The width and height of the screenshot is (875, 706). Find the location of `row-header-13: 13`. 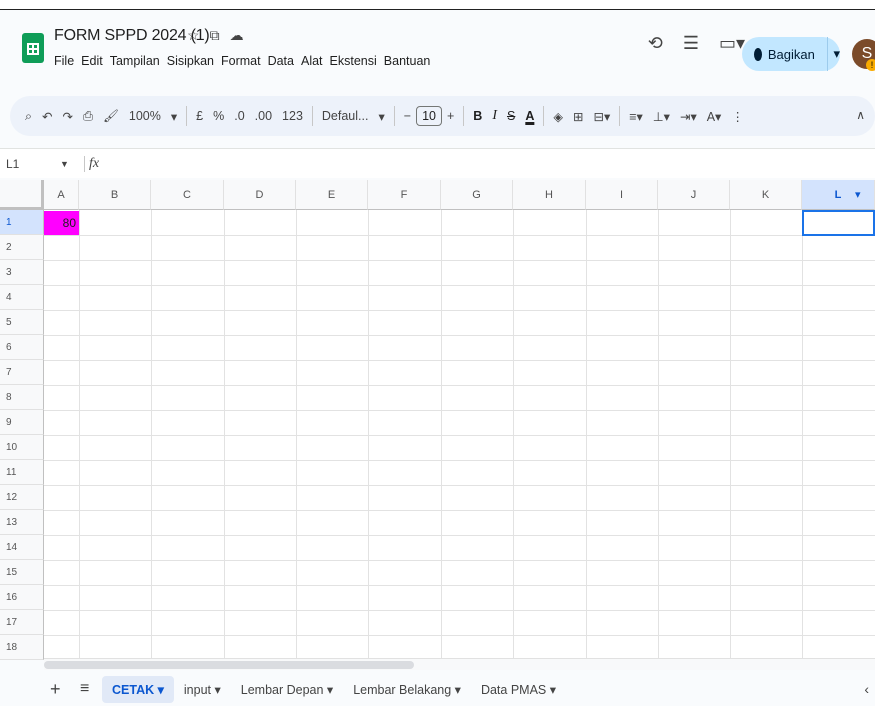

row-header-13: 13 is located at coordinates (22, 522).